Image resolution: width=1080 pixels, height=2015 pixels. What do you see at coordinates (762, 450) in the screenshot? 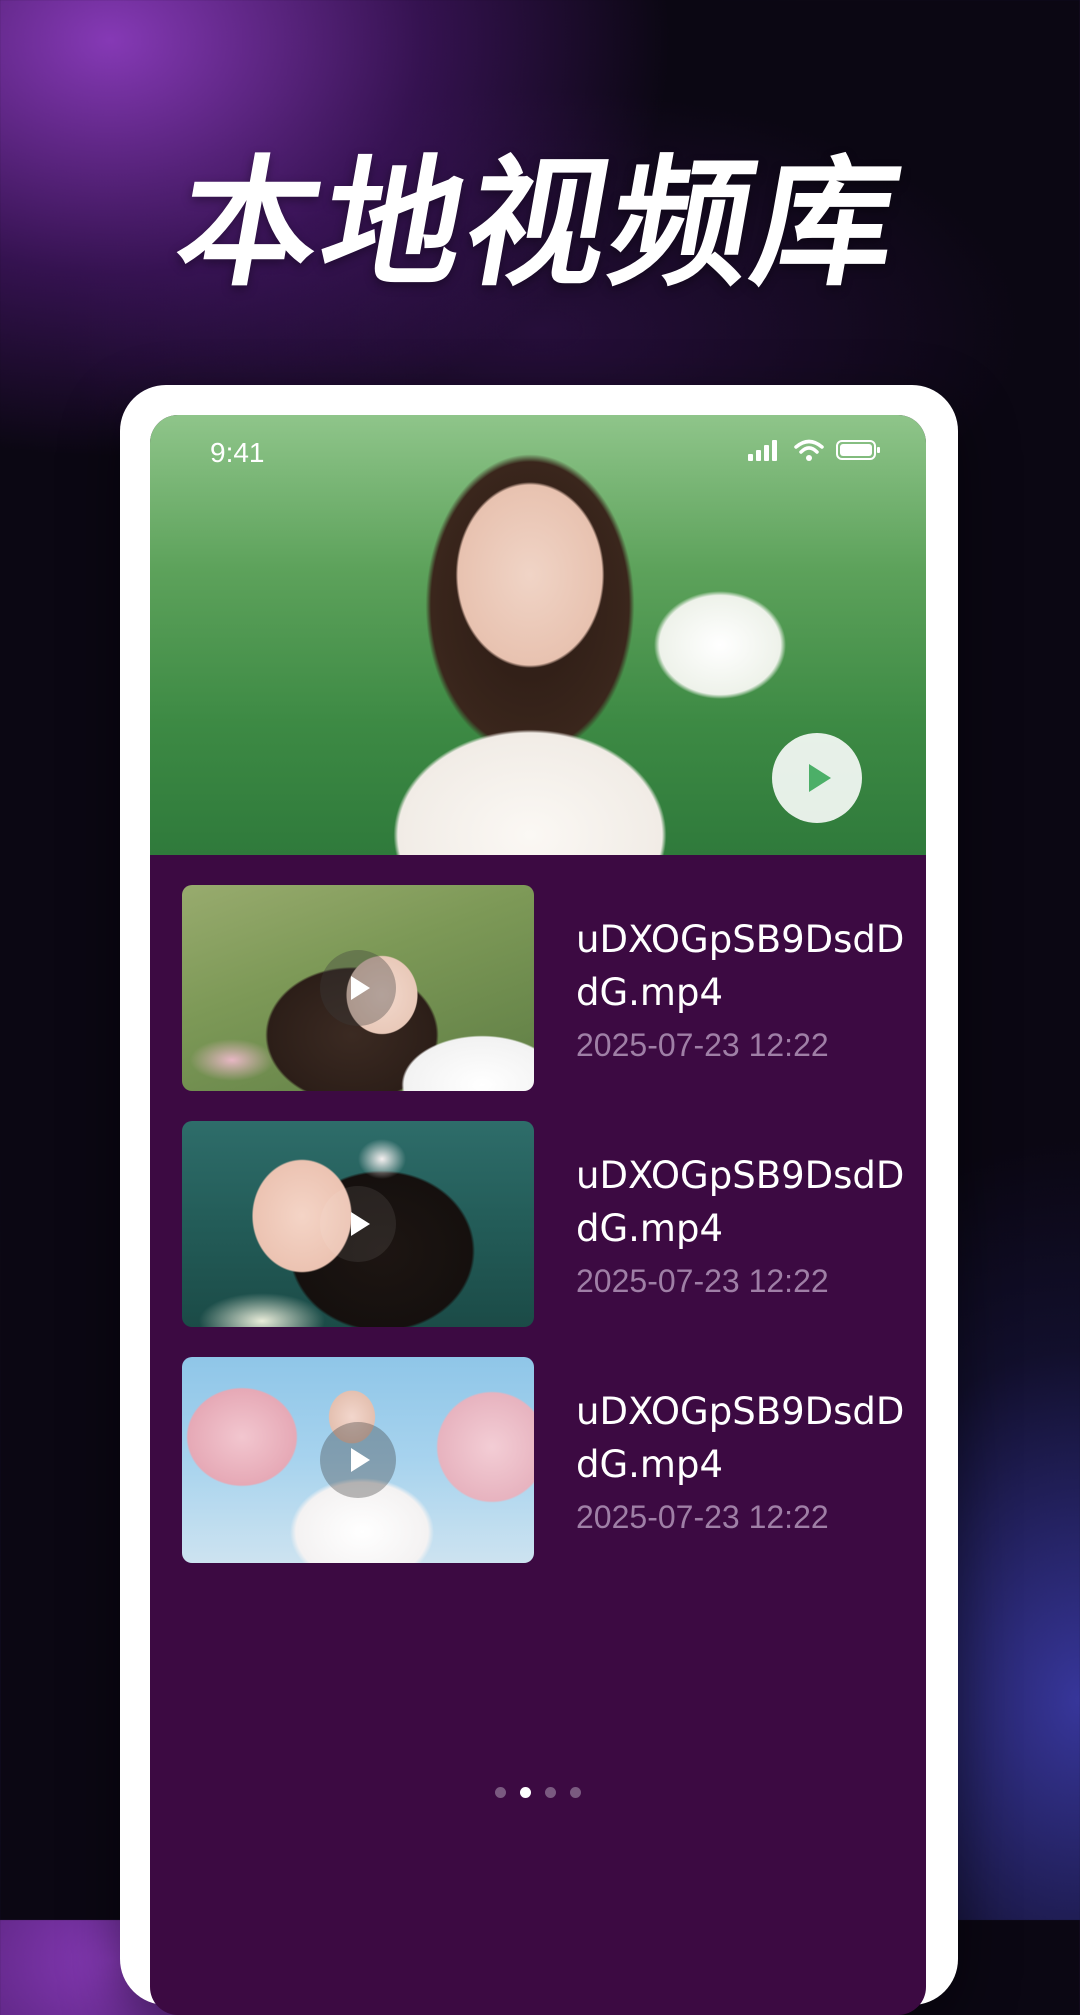
I see `signal-icon` at bounding box center [762, 450].